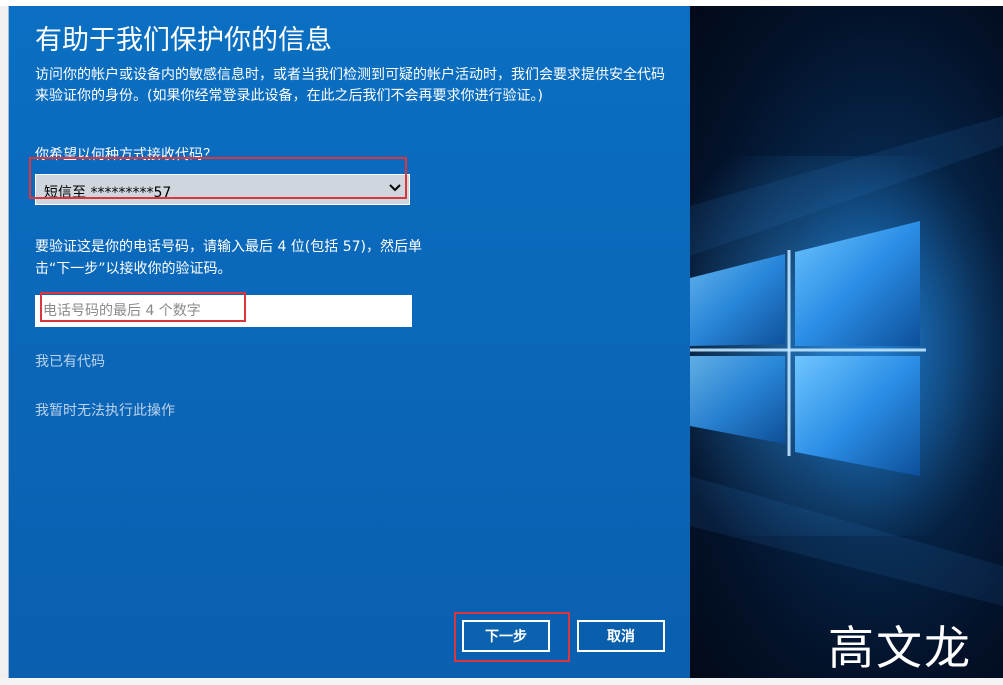 The width and height of the screenshot is (1003, 685). I want to click on method-dropdown: 短信至 *********57, so click(222, 189).